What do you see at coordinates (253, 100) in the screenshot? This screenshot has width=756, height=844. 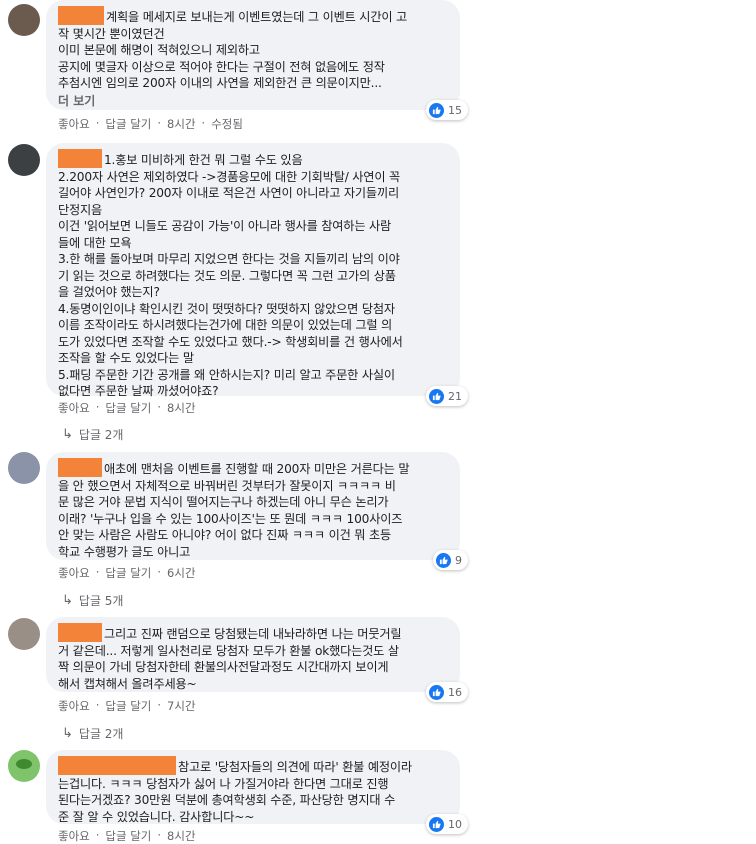 I see `see-more-link: 더 보기` at bounding box center [253, 100].